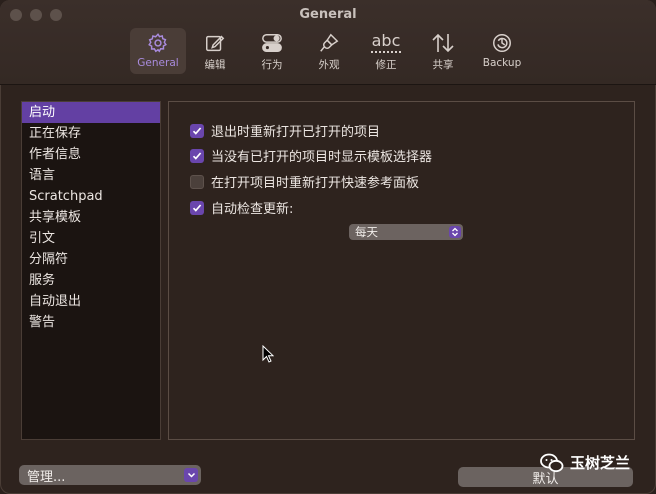 The width and height of the screenshot is (656, 494). Describe the element at coordinates (197, 130) in the screenshot. I see `reopen-projects-checkbox` at that location.